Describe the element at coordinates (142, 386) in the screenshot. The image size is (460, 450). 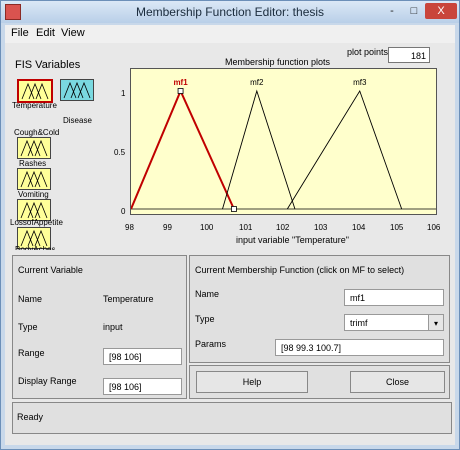
I see `display-range-field: [98 106]` at that location.